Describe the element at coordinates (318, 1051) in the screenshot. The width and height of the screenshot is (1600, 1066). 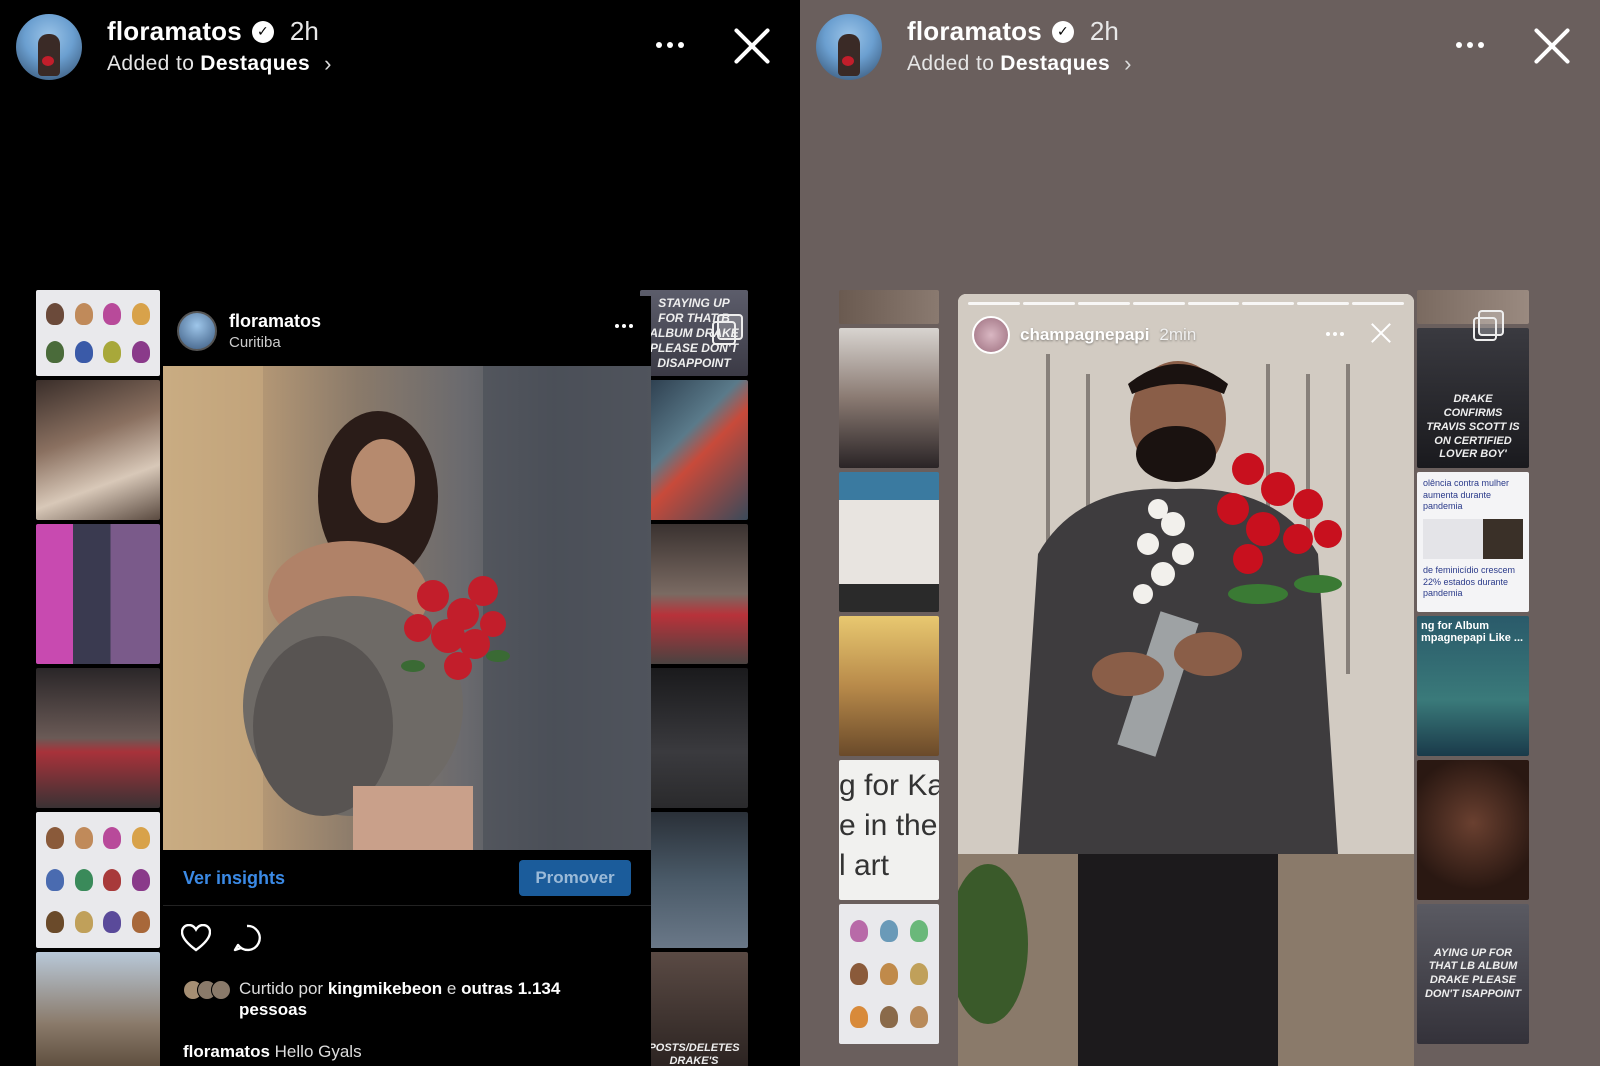
I see `caption-text: Hello Gyals` at that location.